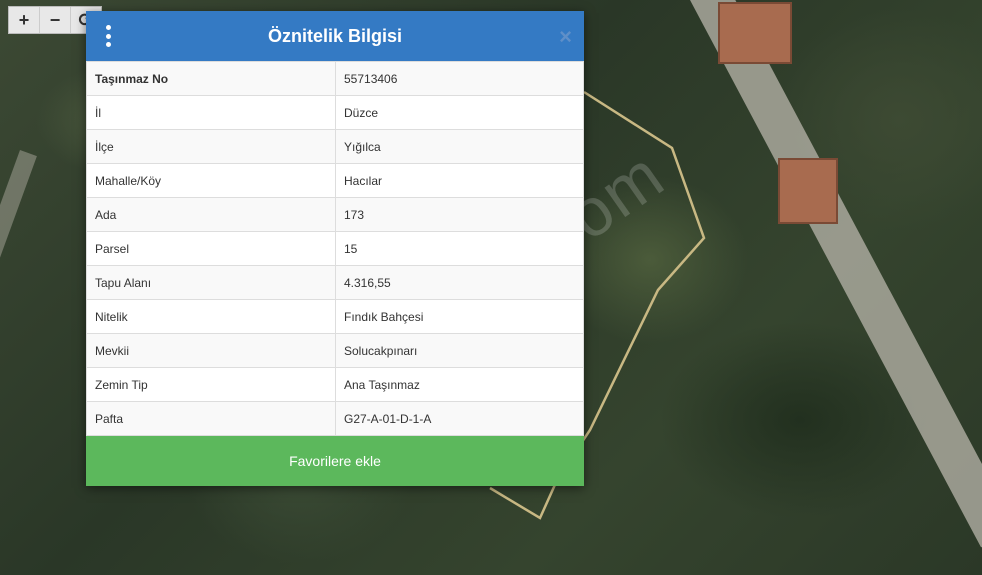  I want to click on attribute-key: İl, so click(211, 112).